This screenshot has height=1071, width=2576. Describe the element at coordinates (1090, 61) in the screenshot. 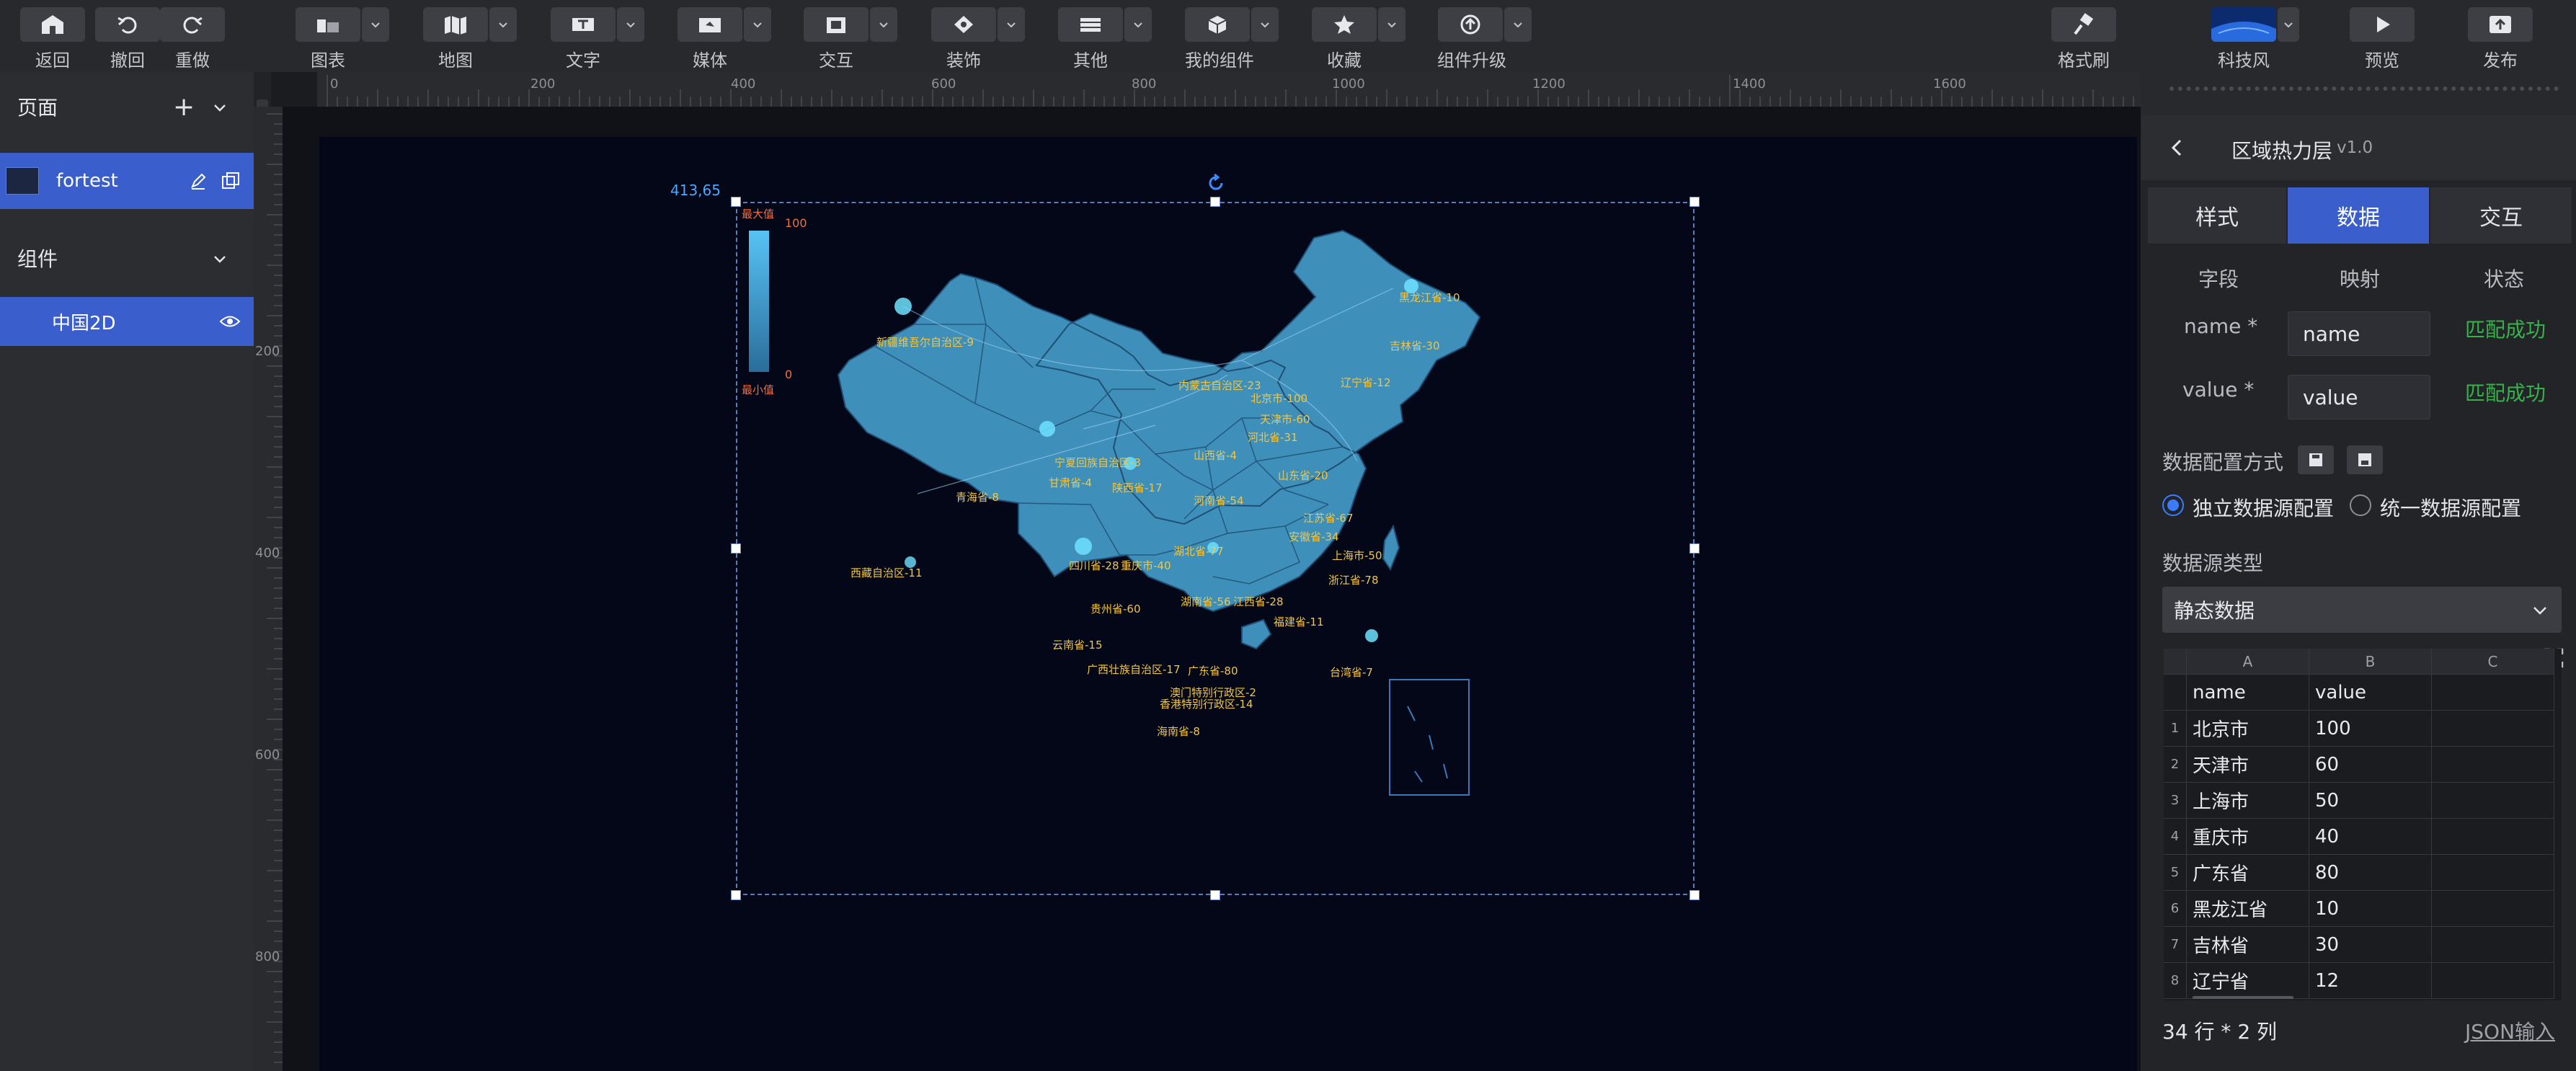

I see `other-label: 其他` at that location.